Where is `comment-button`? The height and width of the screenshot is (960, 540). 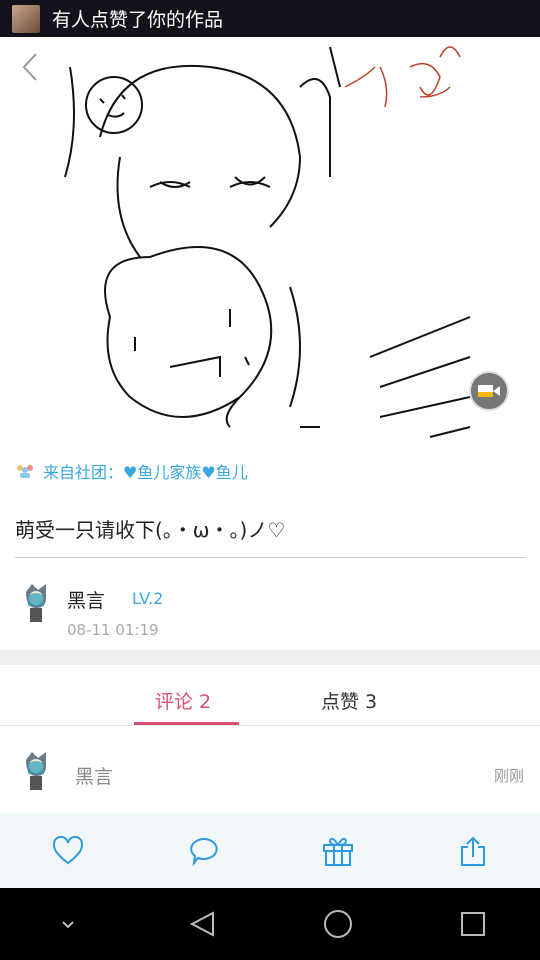
comment-button is located at coordinates (202, 850).